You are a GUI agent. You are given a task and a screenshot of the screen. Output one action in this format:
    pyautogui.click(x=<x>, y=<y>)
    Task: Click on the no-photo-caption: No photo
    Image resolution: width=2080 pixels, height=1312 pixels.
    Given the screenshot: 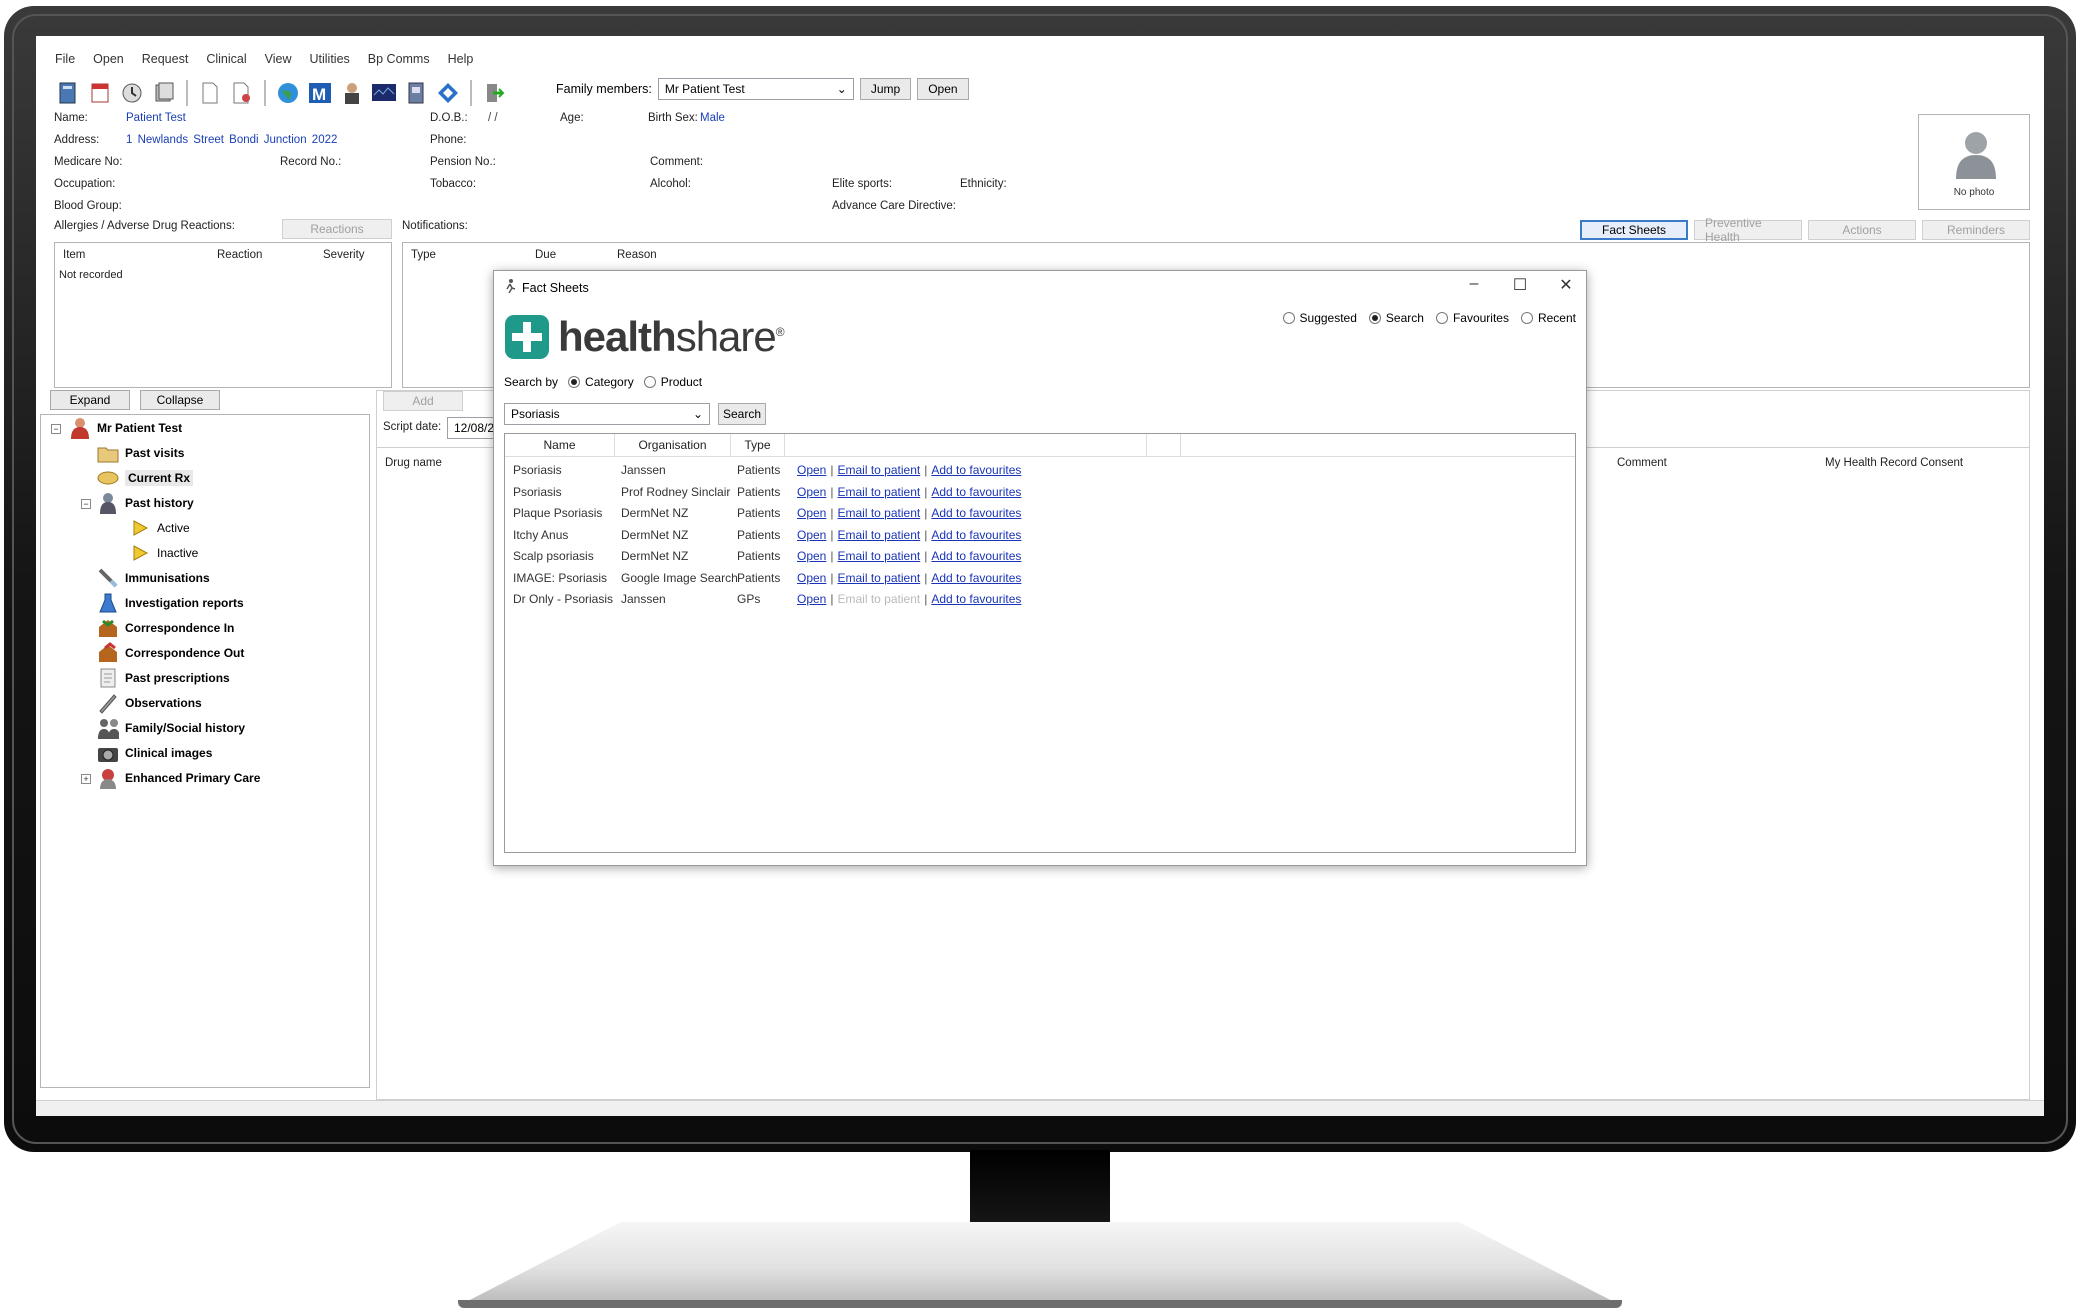 What is the action you would take?
    pyautogui.click(x=1974, y=192)
    